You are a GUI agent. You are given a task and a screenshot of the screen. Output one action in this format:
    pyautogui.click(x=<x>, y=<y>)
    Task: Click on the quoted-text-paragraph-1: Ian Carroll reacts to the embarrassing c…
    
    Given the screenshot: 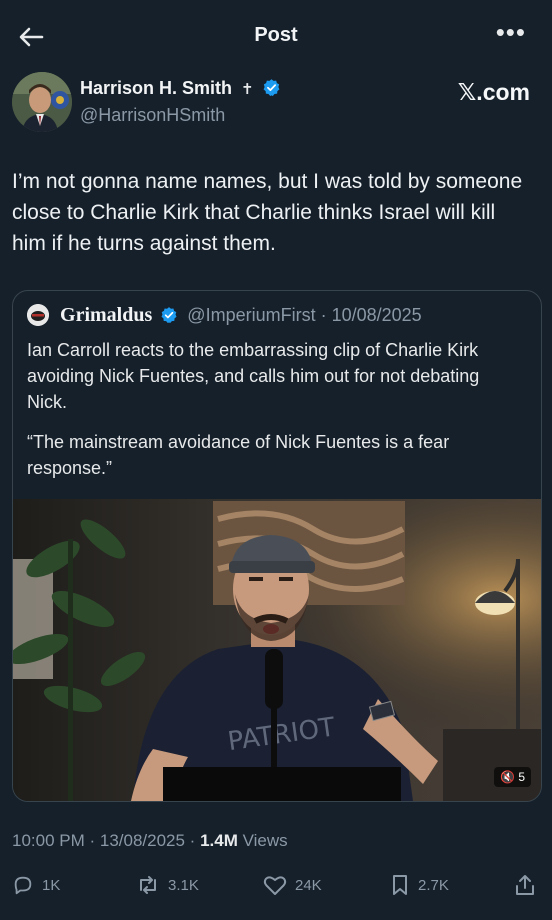 What is the action you would take?
    pyautogui.click(x=253, y=376)
    